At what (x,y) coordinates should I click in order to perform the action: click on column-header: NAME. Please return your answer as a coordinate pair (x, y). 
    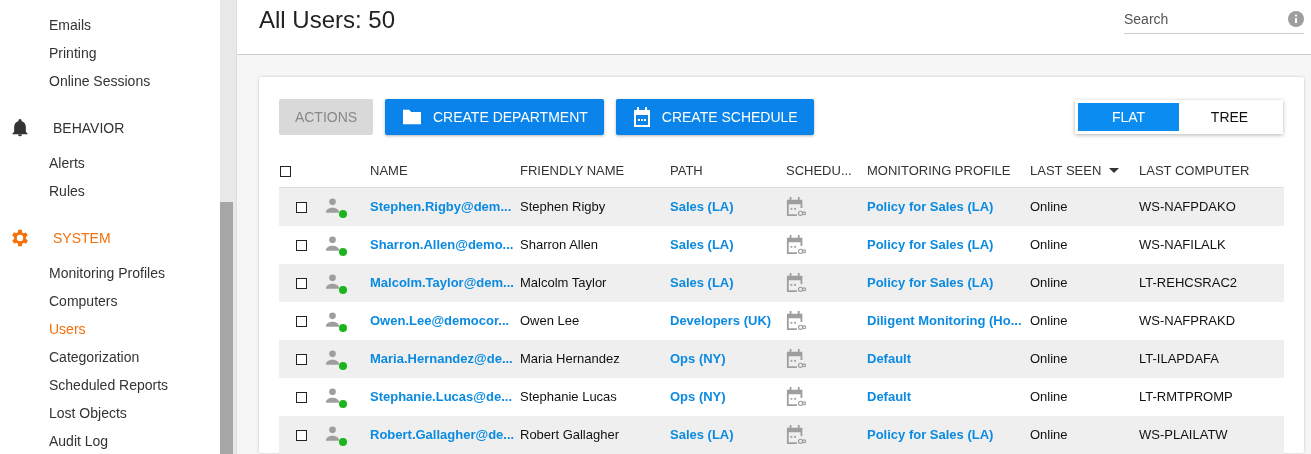
    Looking at the image, I should click on (389, 170).